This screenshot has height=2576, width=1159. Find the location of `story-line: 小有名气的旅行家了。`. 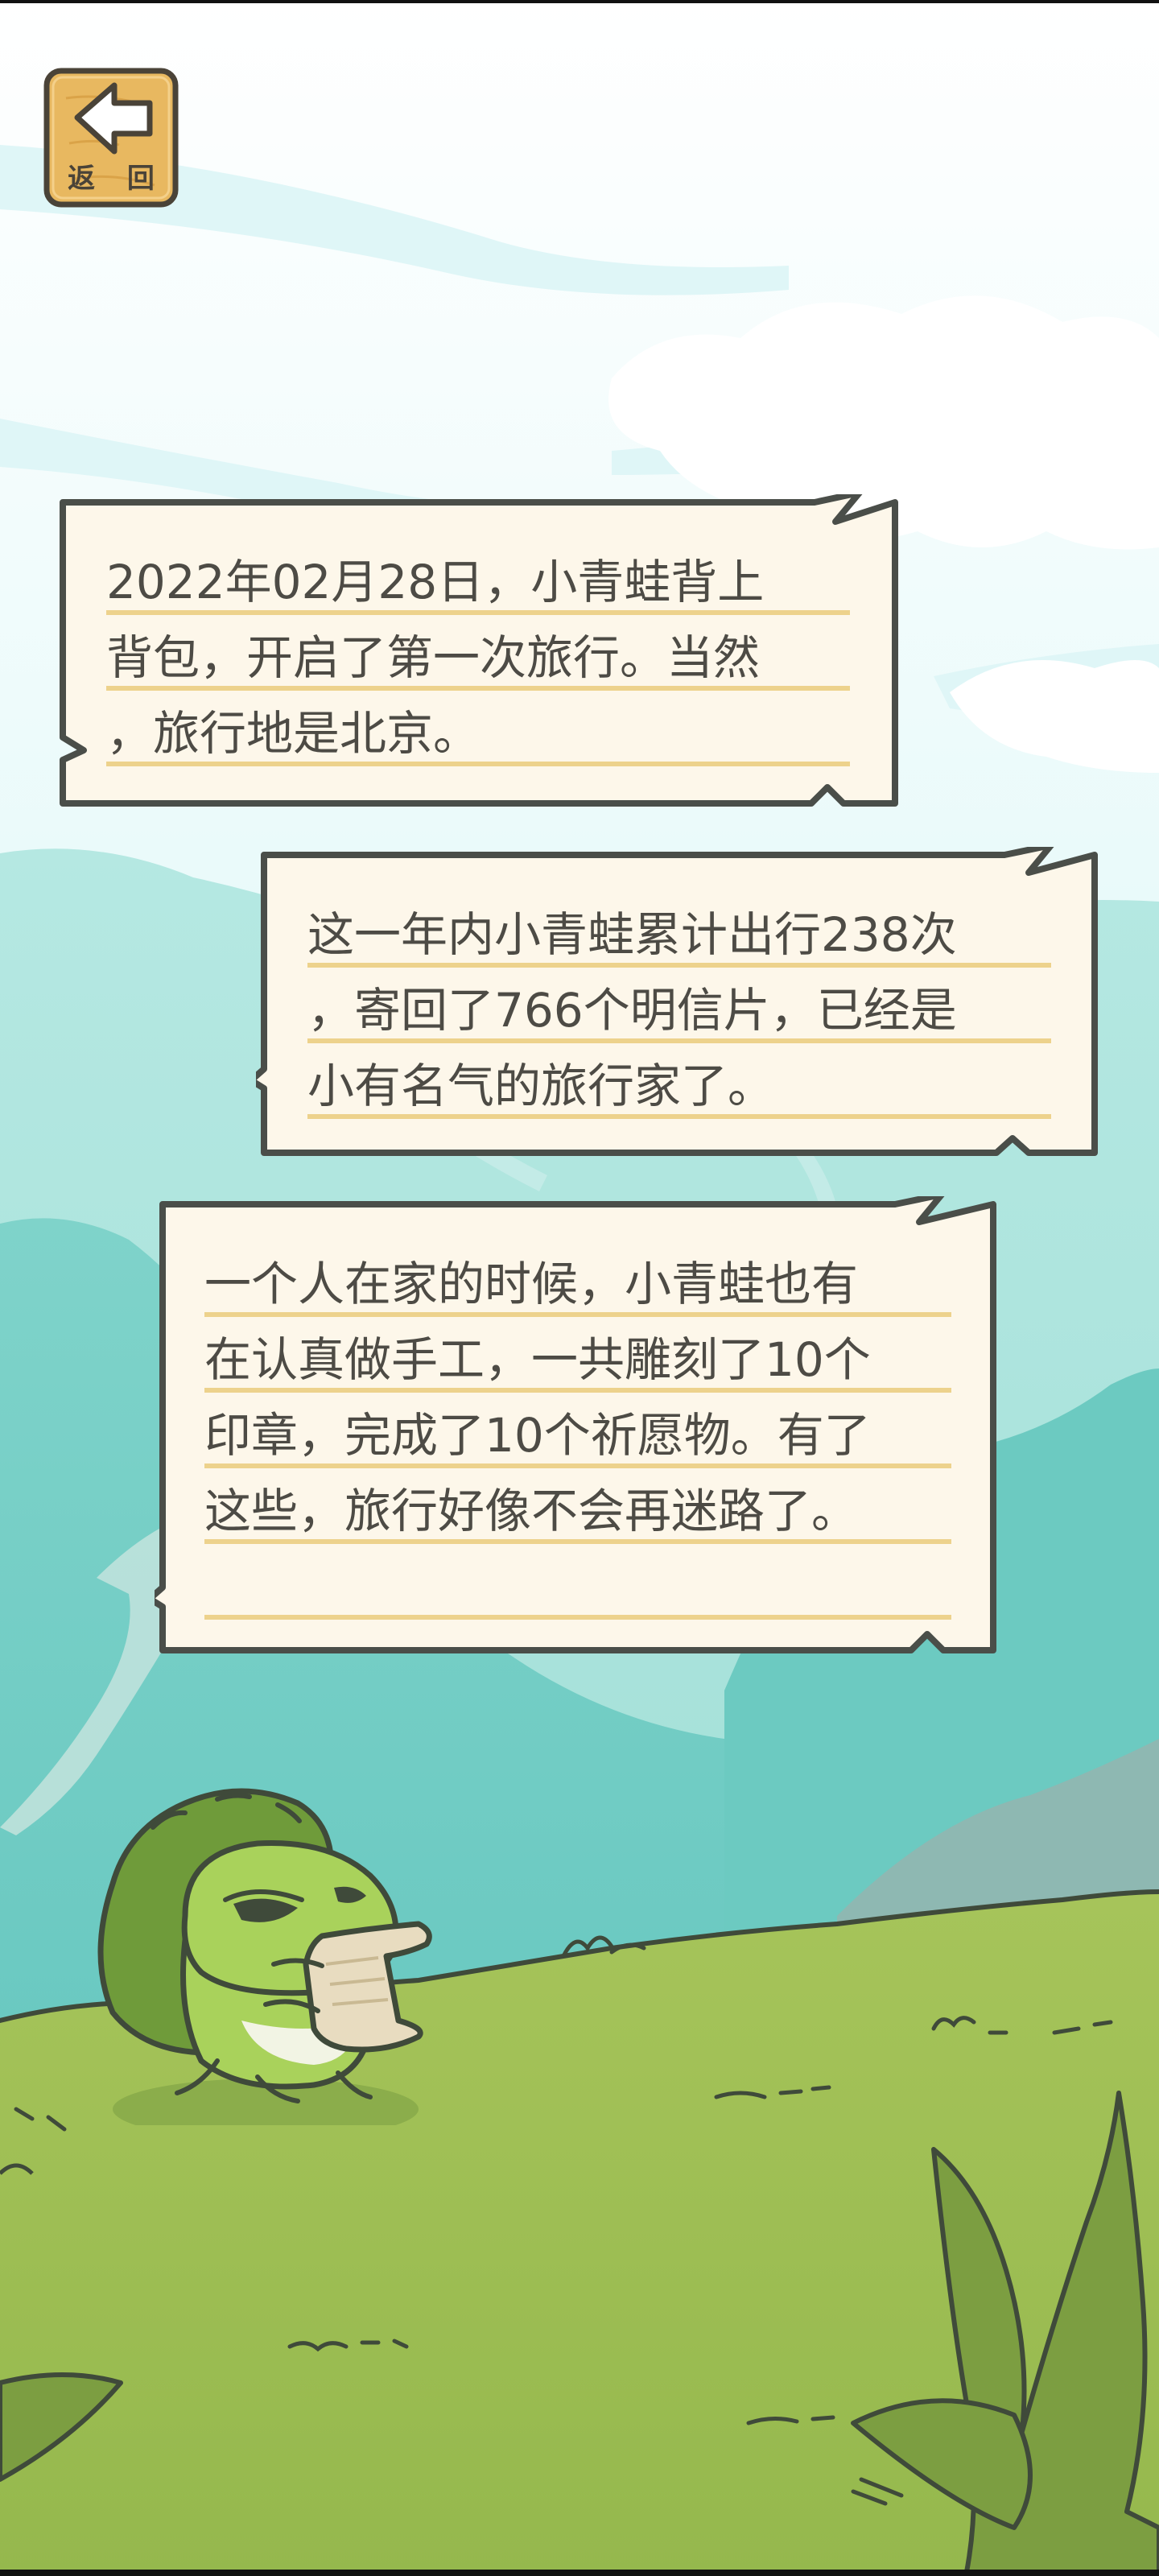

story-line: 小有名气的旅行家了。 is located at coordinates (541, 1086).